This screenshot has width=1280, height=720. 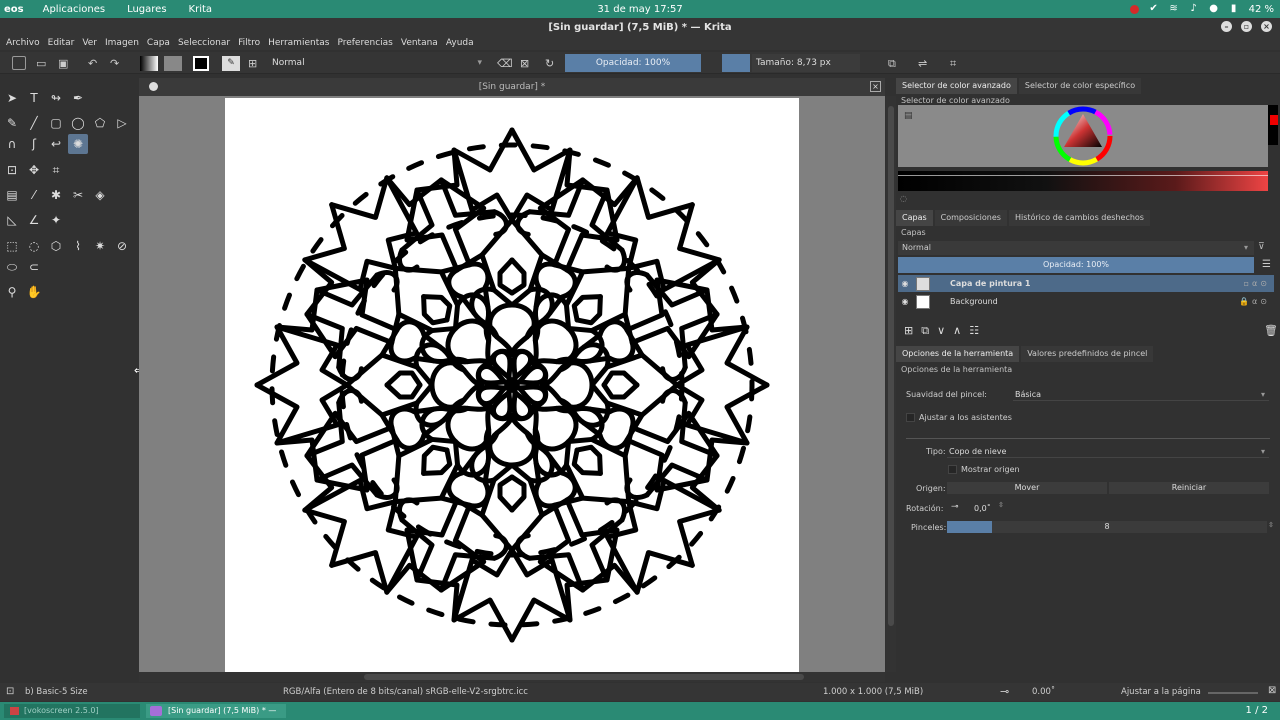 I want to click on move-tool-icon: ✥, so click(x=34, y=170).